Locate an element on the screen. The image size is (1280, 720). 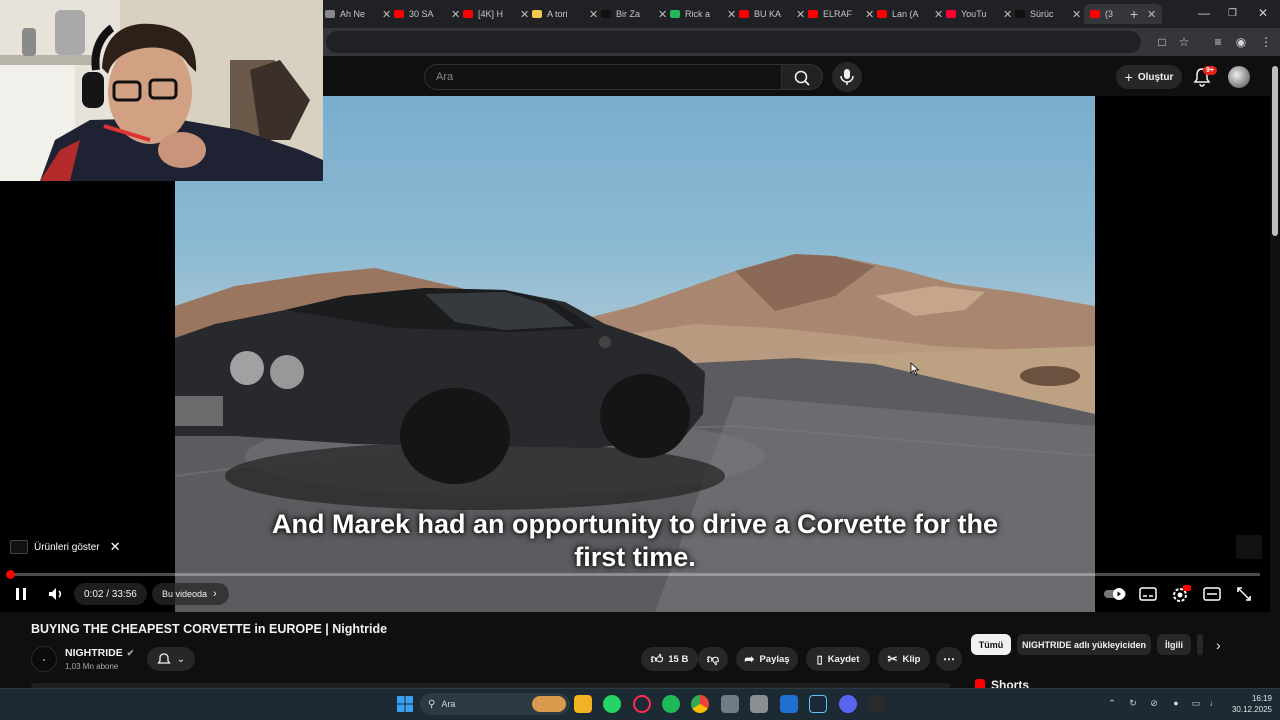
browser-tab: ELRAF ✕ is located at coordinates (841, 14).